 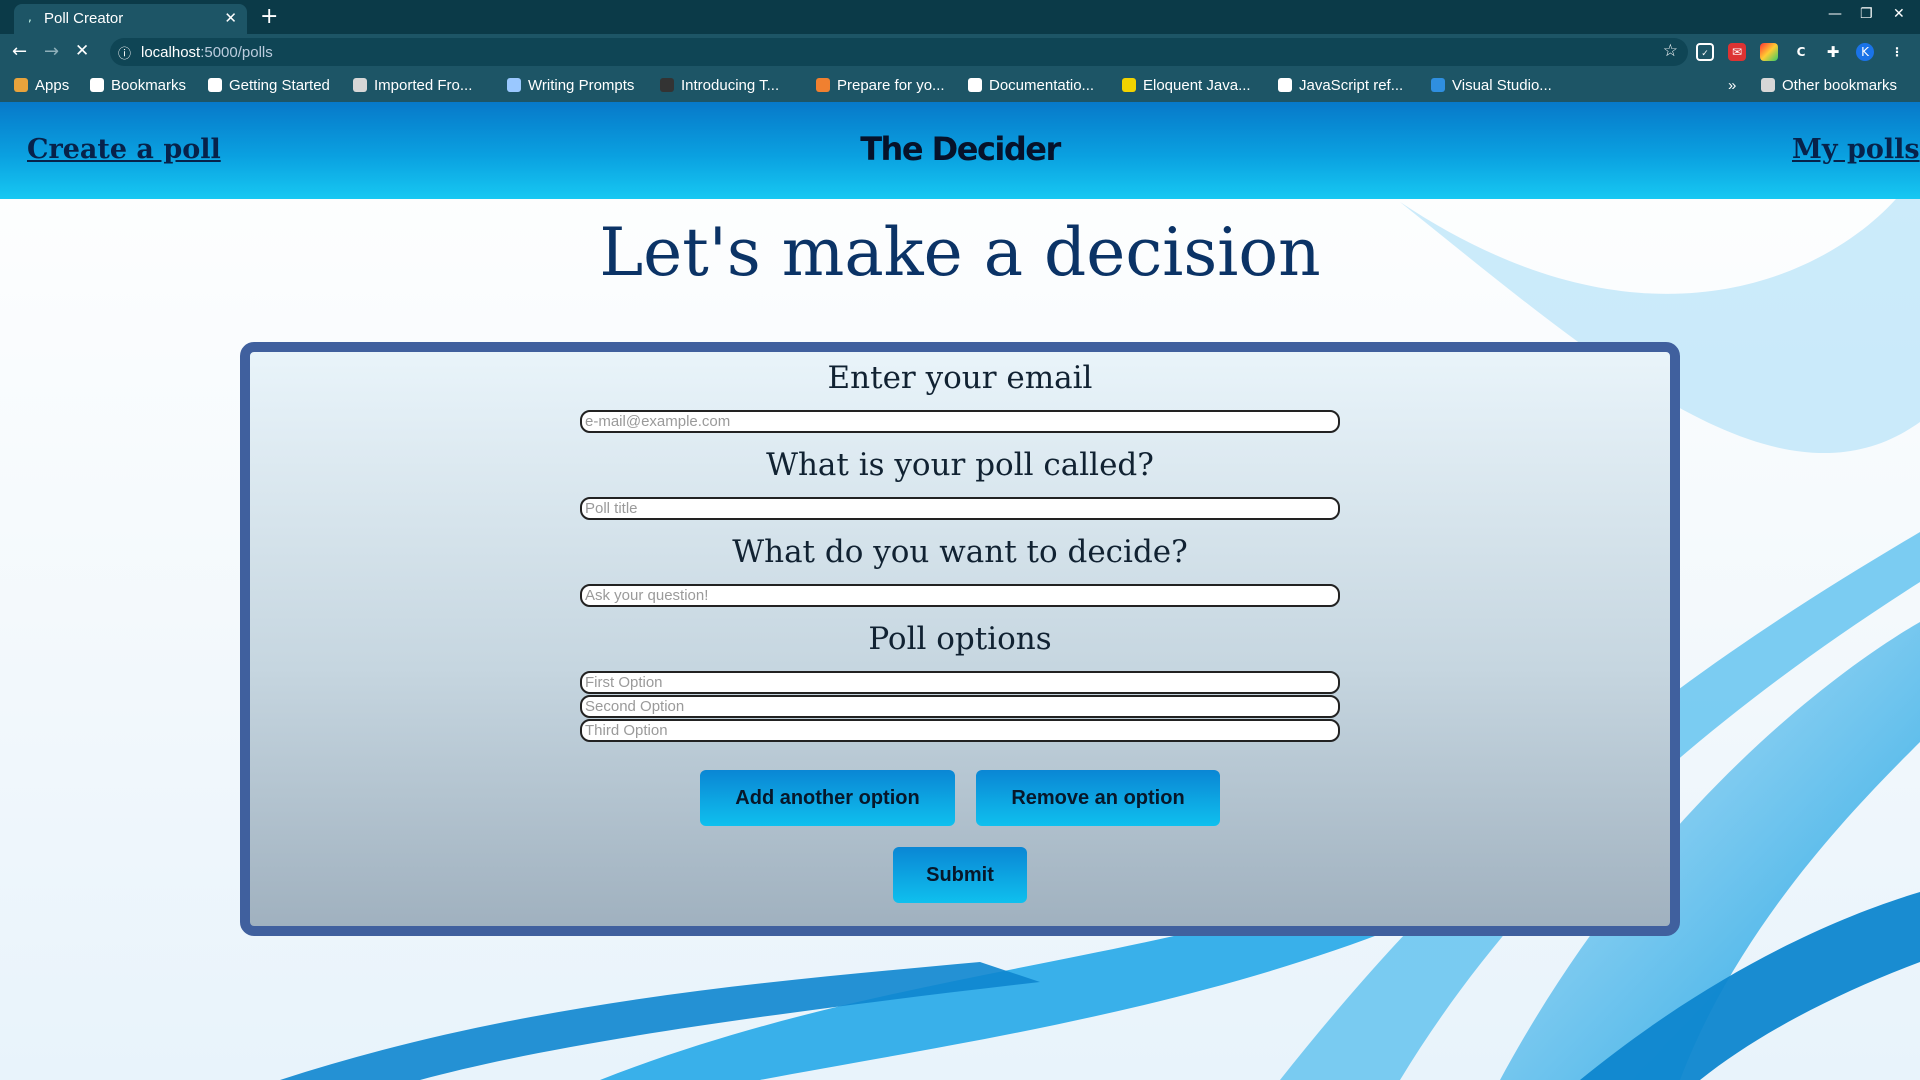 I want to click on writing-prompts-icon, so click(x=514, y=85).